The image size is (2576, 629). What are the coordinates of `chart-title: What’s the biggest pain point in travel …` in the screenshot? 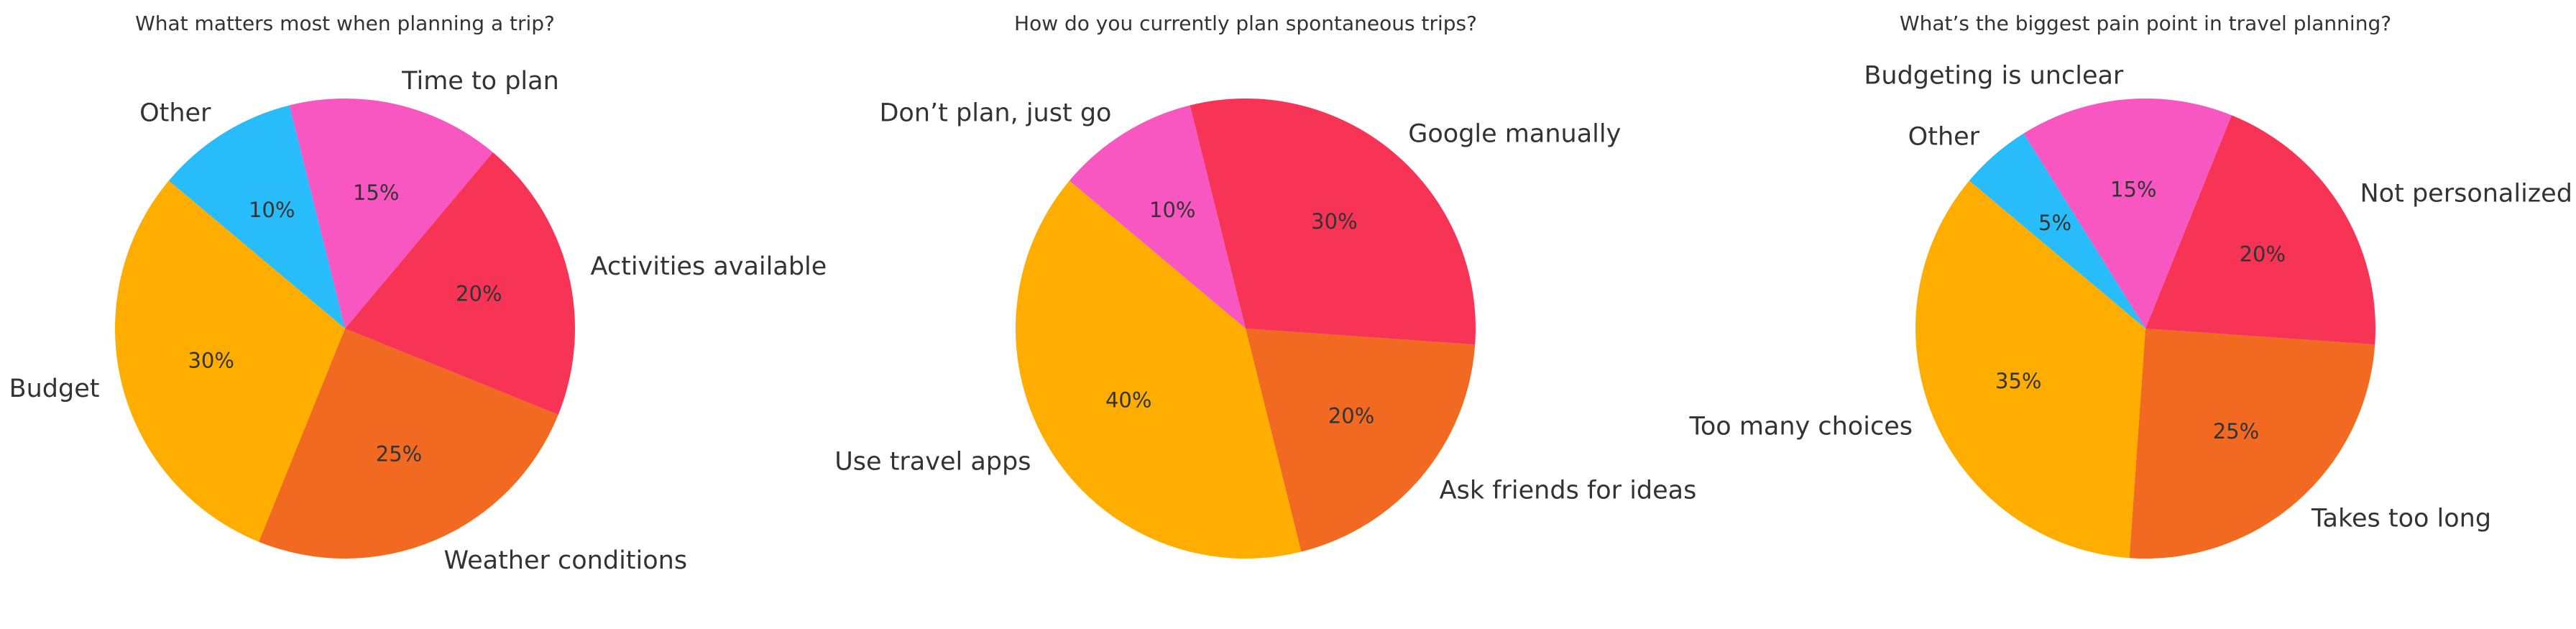 It's located at (2145, 23).